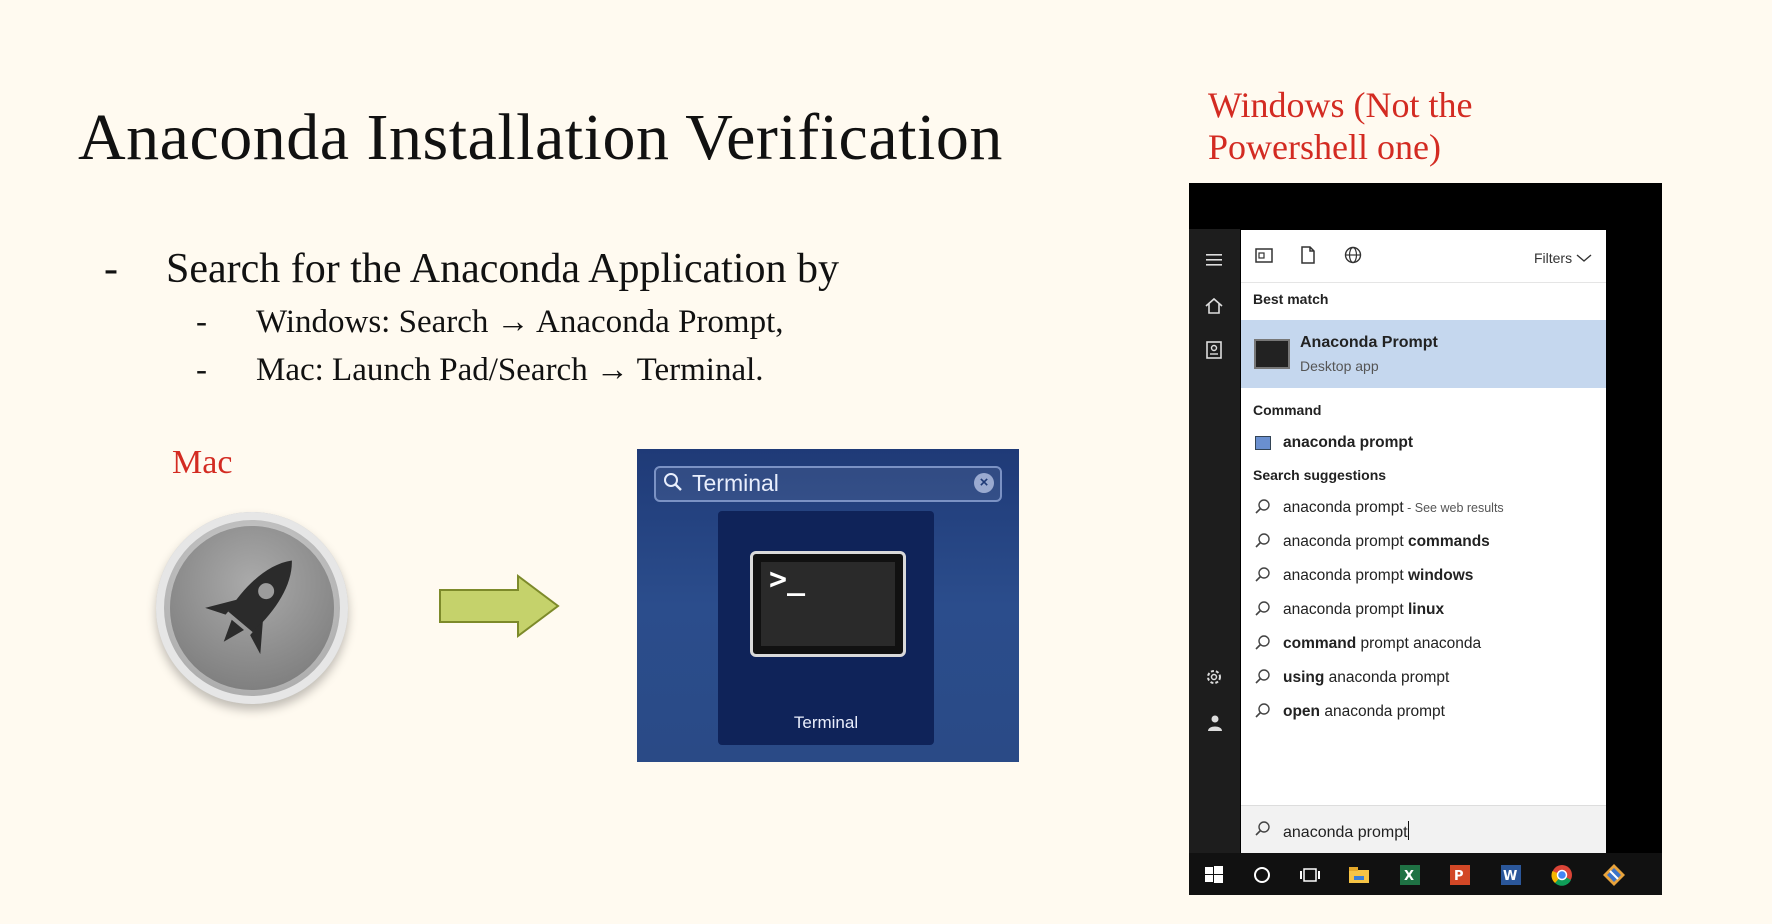  What do you see at coordinates (1214, 260) in the screenshot?
I see `hamburger-menu-icon` at bounding box center [1214, 260].